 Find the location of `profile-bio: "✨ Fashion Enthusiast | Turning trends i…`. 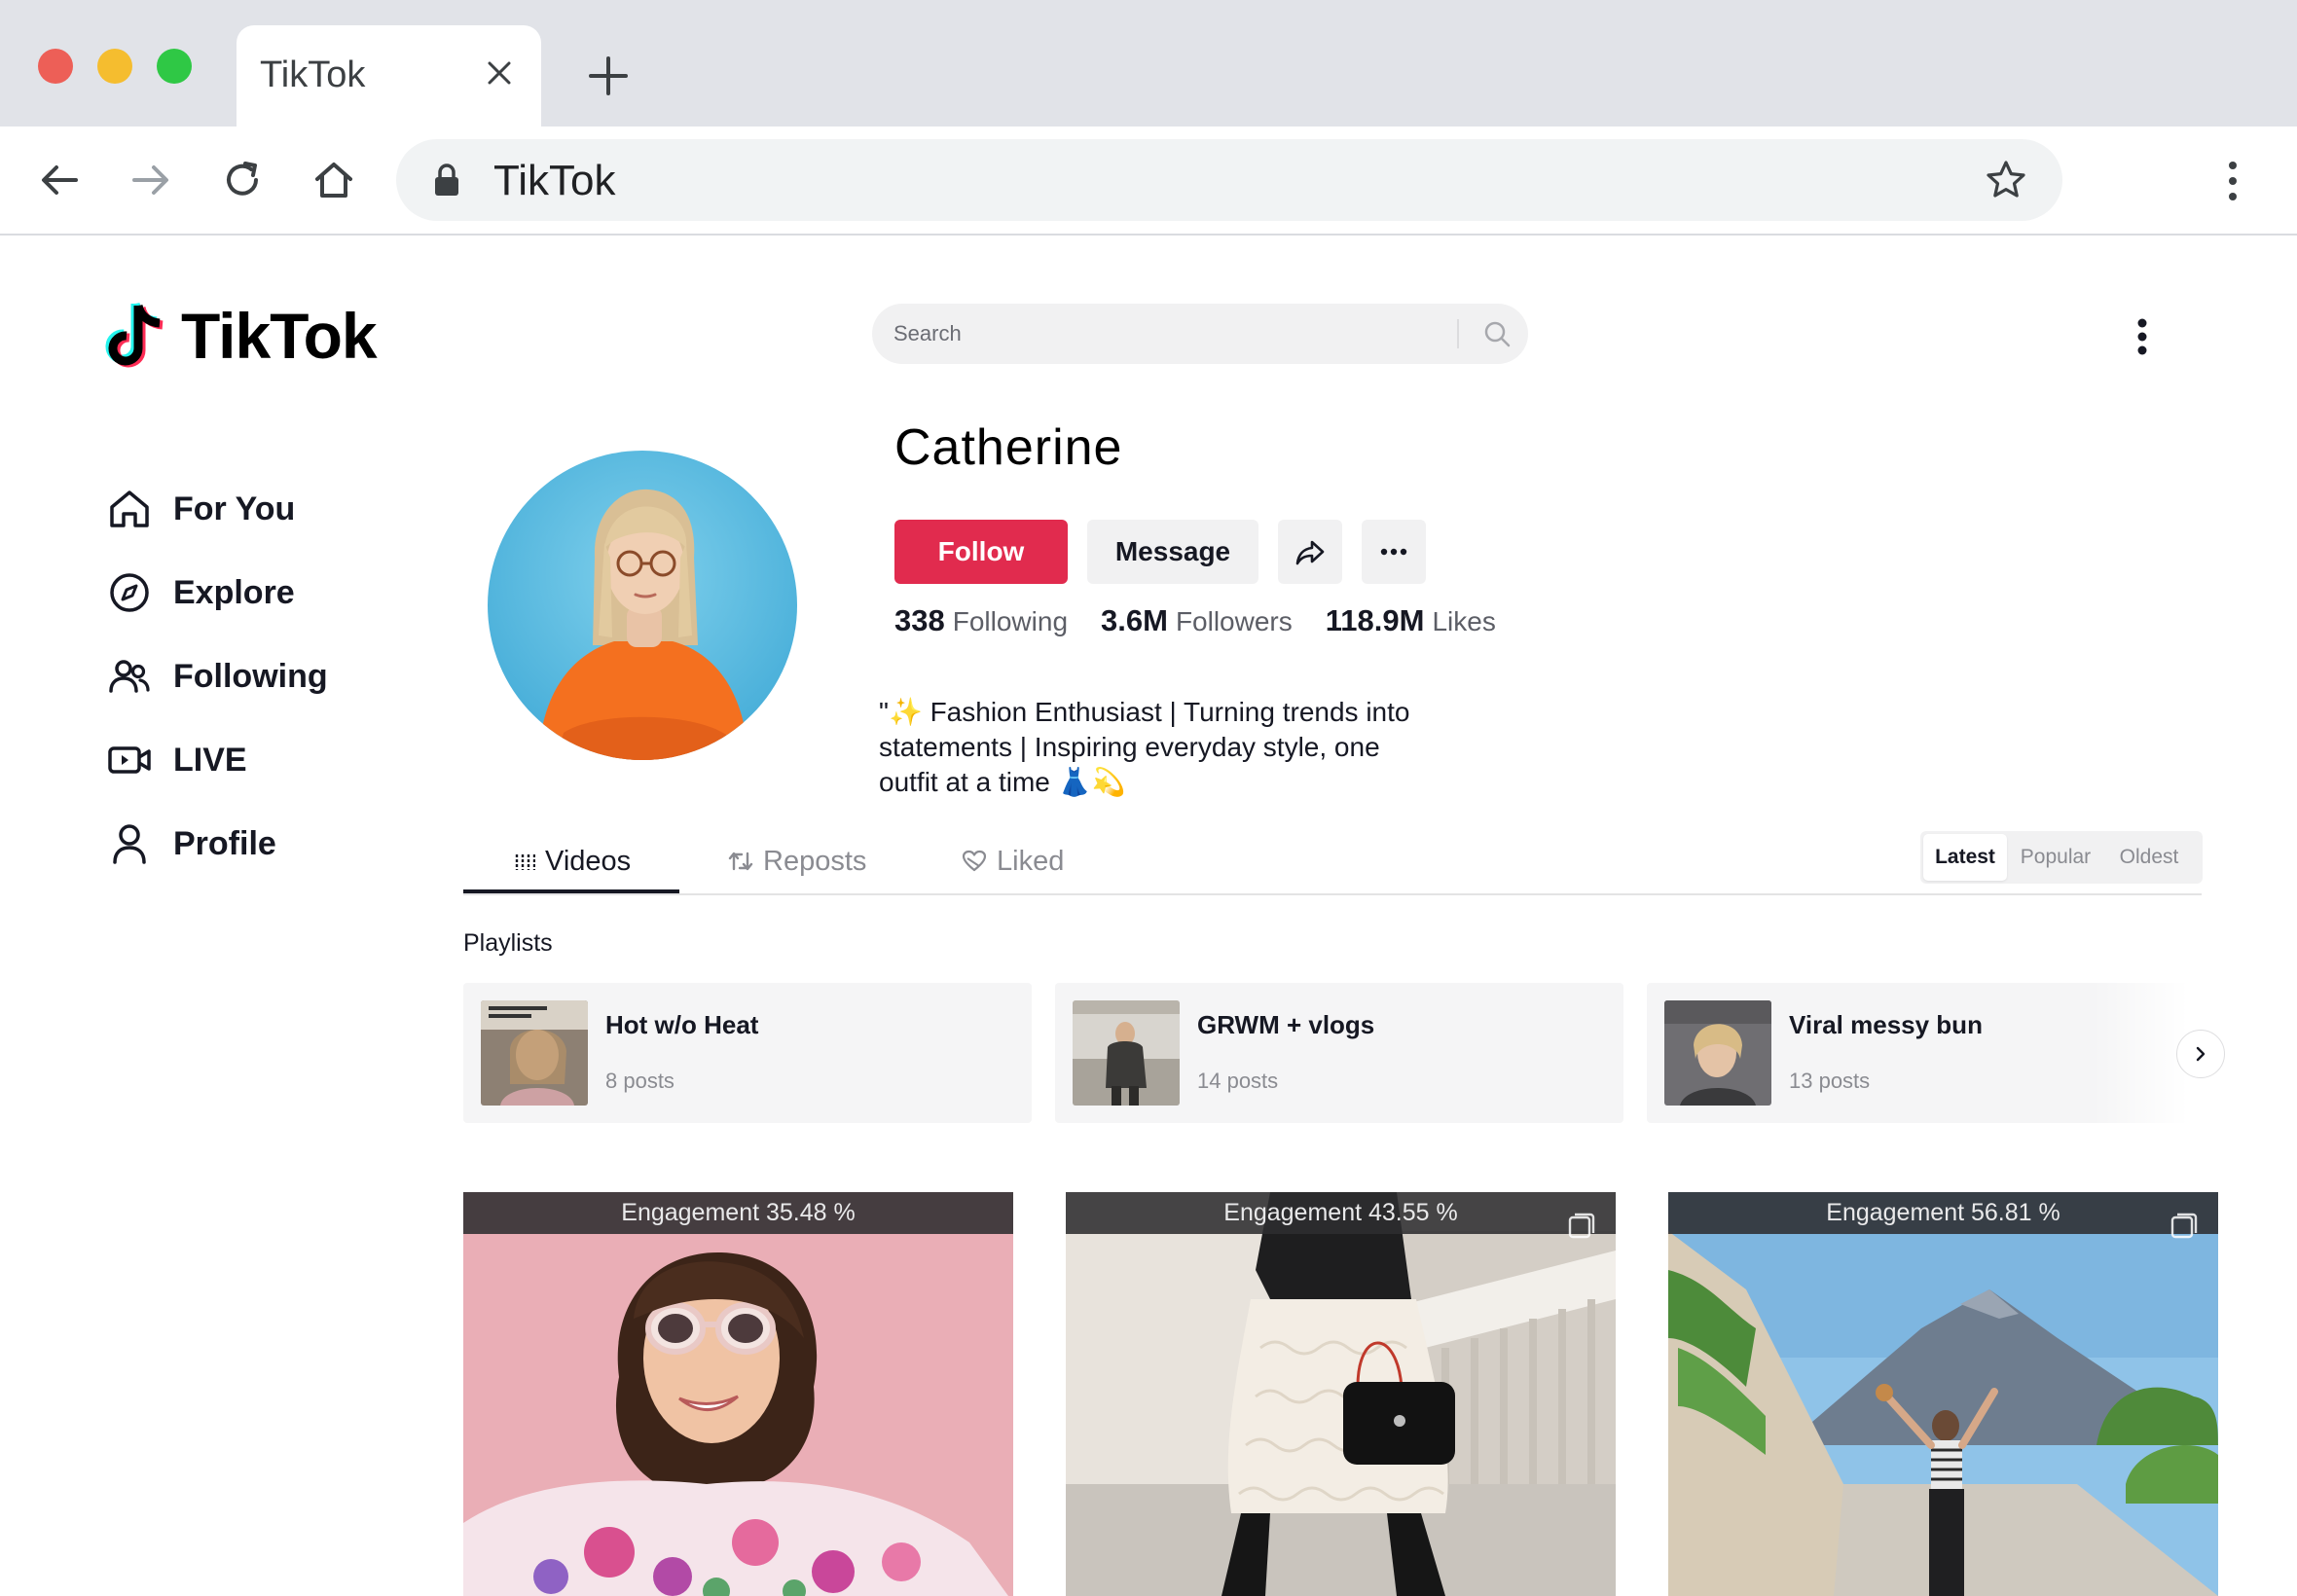

profile-bio: "✨ Fashion Enthusiast | Turning trends i… is located at coordinates (1144, 747).